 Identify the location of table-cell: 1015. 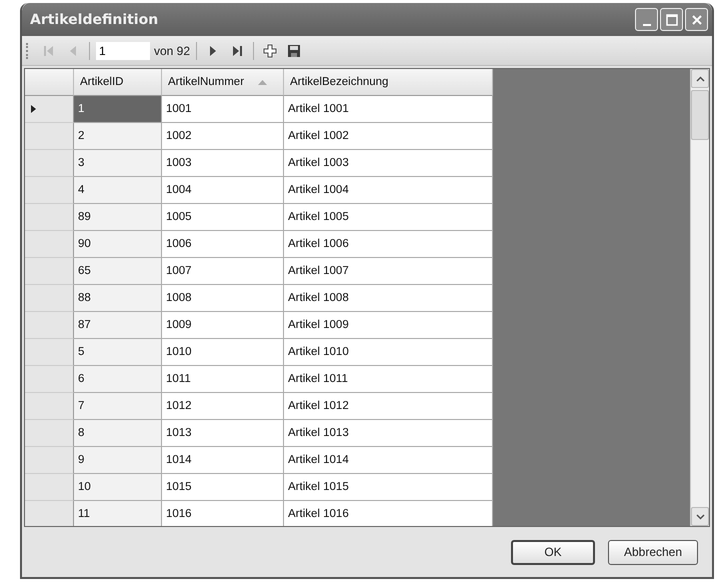
(223, 487).